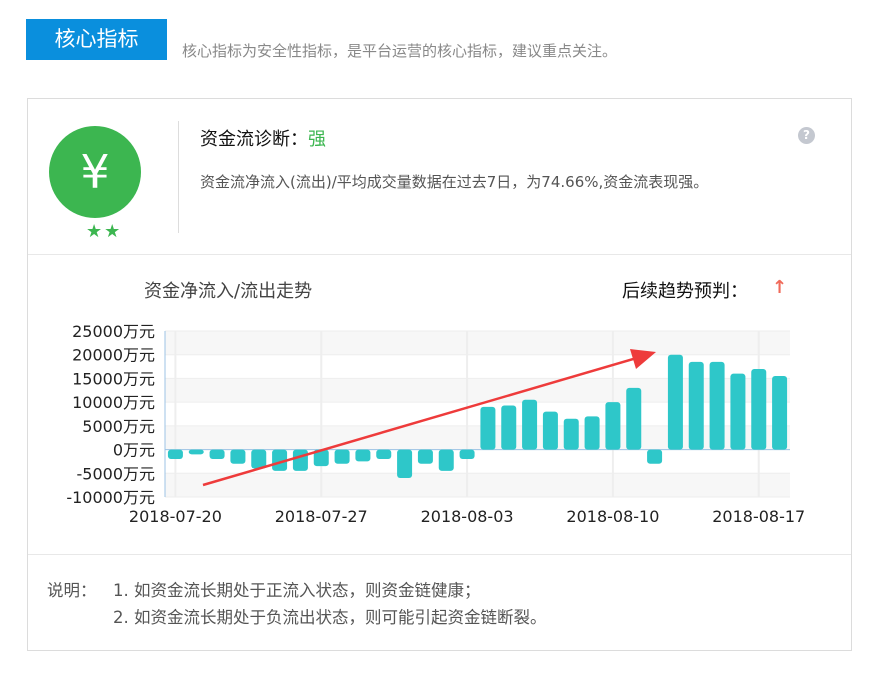 The image size is (895, 697). What do you see at coordinates (758, 516) in the screenshot?
I see `x-tick-label: 2018-08-17` at bounding box center [758, 516].